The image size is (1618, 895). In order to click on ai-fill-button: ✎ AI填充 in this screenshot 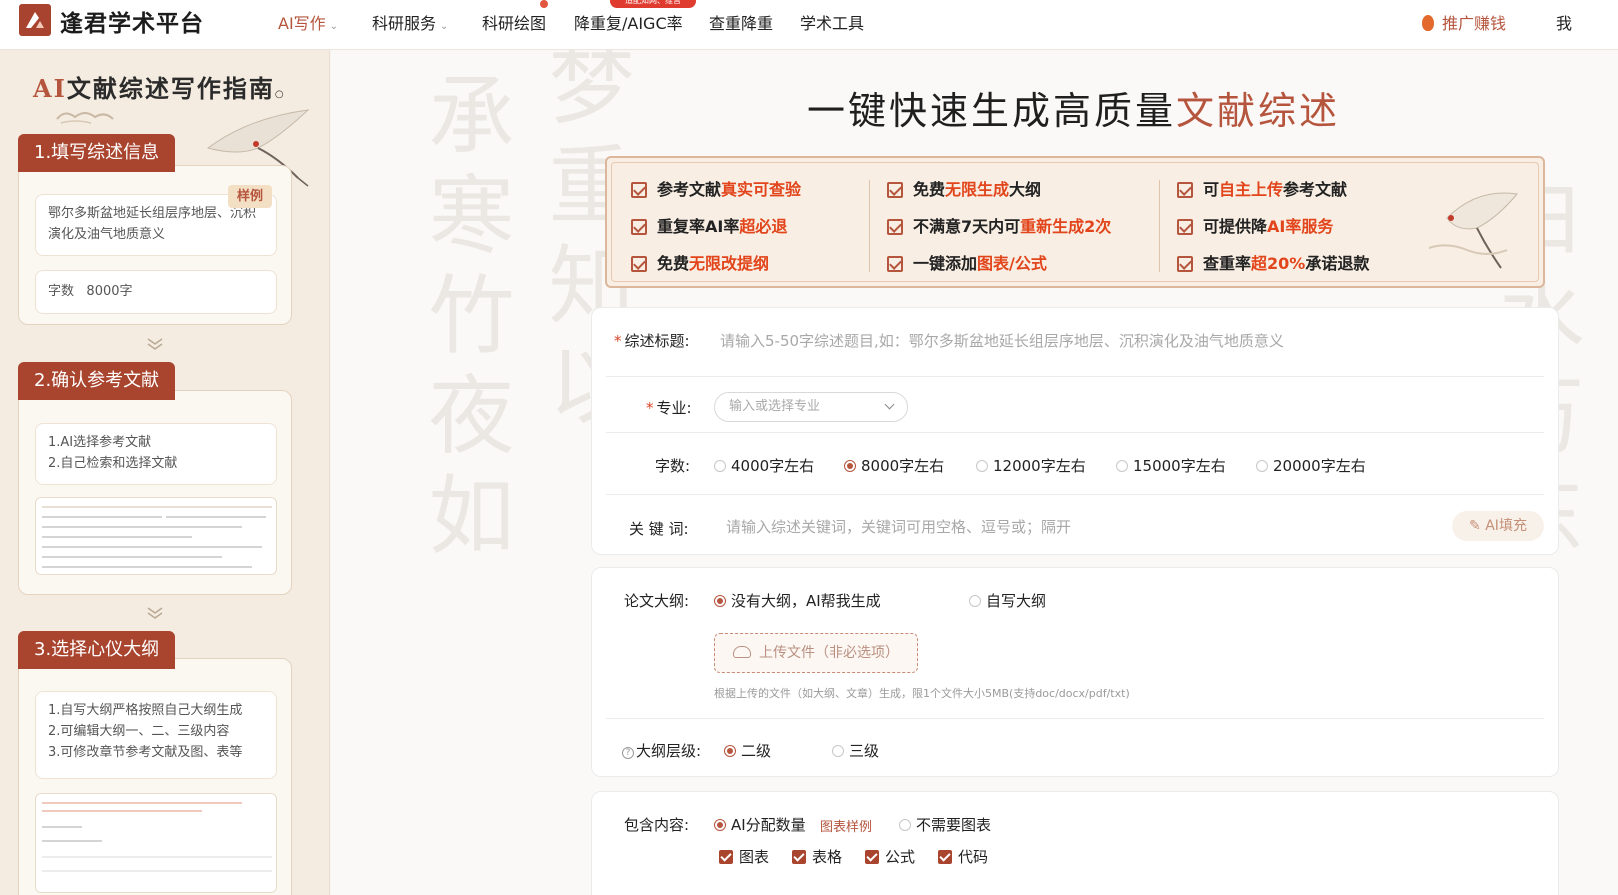, I will do `click(1498, 526)`.